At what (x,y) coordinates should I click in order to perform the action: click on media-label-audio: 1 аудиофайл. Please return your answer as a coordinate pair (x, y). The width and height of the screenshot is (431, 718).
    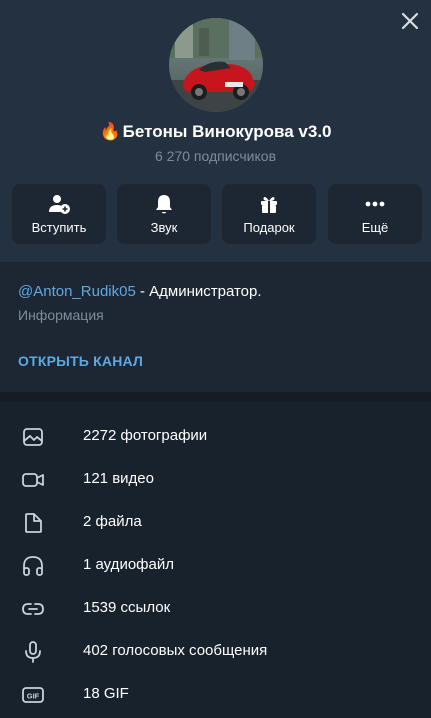
    Looking at the image, I should click on (128, 564).